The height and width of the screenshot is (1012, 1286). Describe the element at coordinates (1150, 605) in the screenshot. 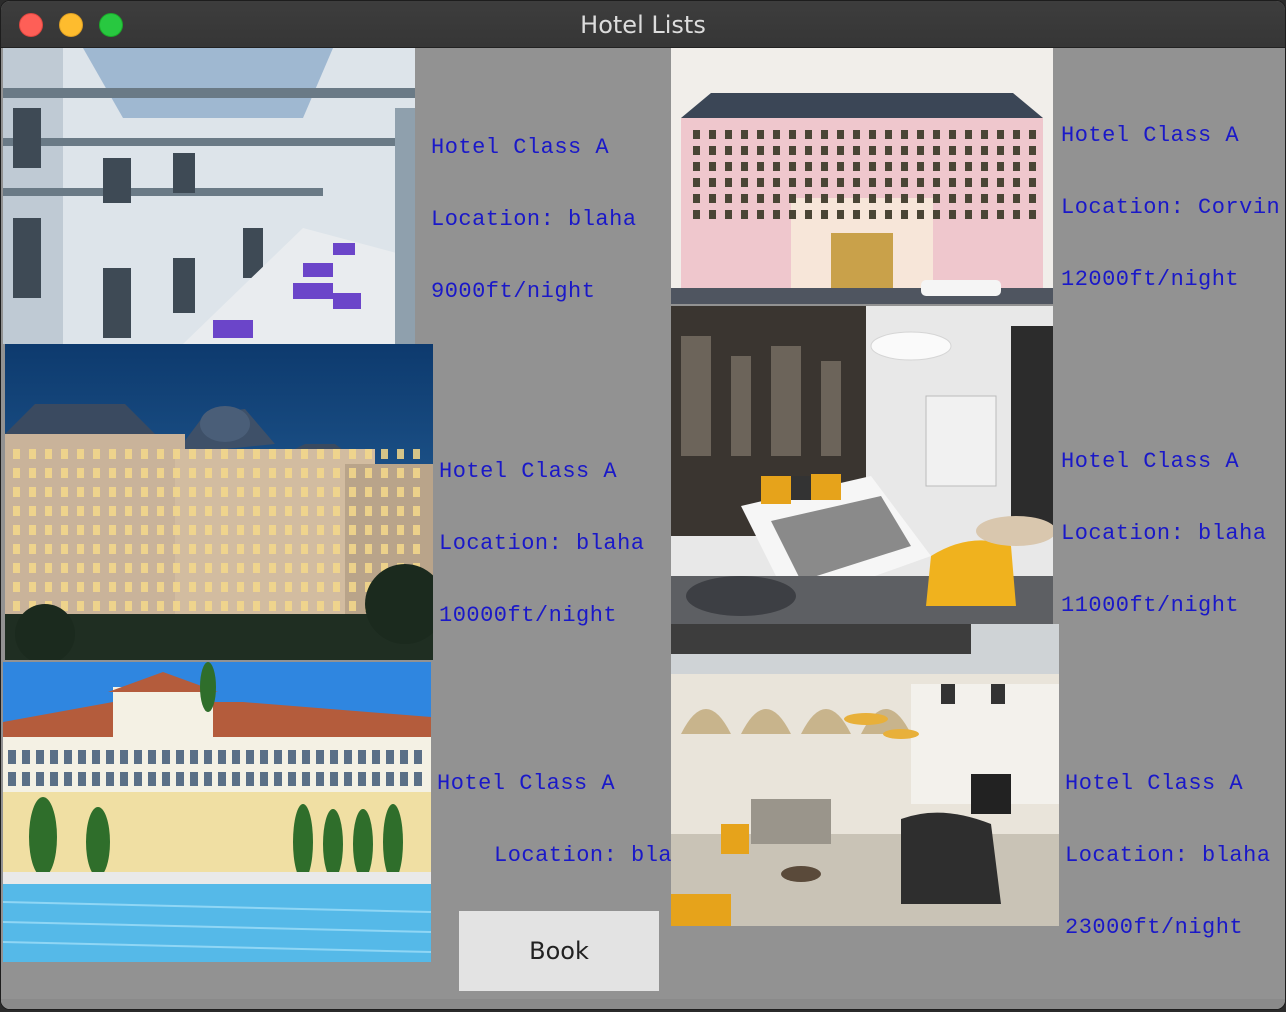

I see `hotel-price: 11000ft/night` at that location.